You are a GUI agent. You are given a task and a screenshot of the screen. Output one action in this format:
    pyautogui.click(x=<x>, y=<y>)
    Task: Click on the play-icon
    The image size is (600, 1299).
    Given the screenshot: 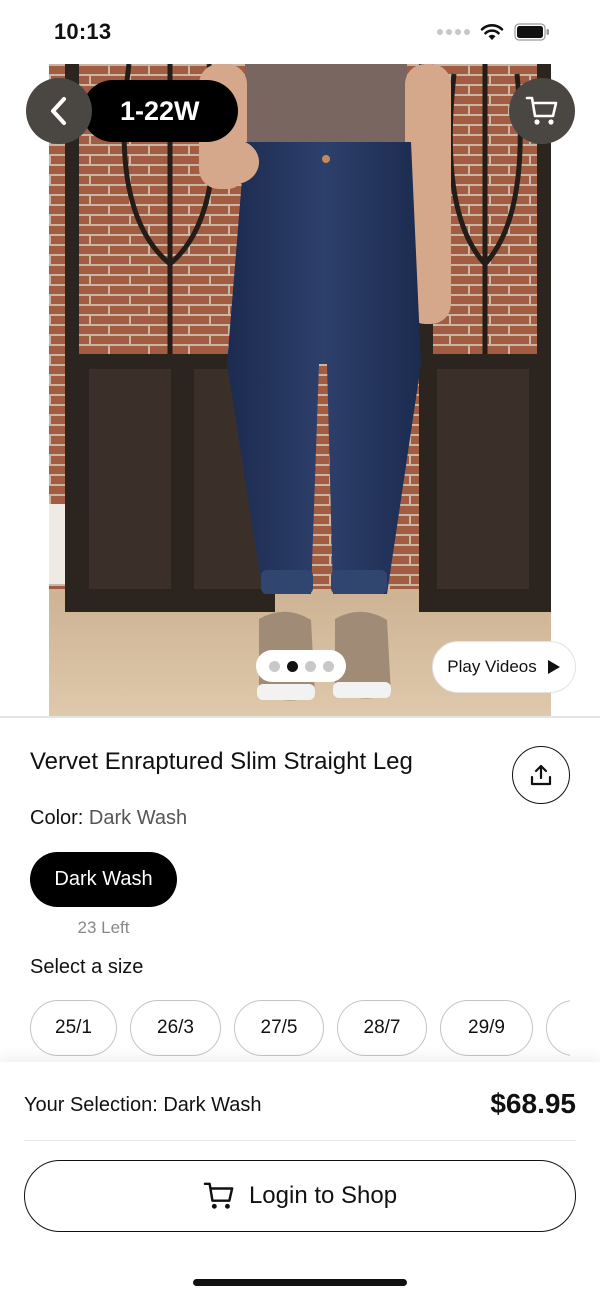 What is the action you would take?
    pyautogui.click(x=553, y=667)
    